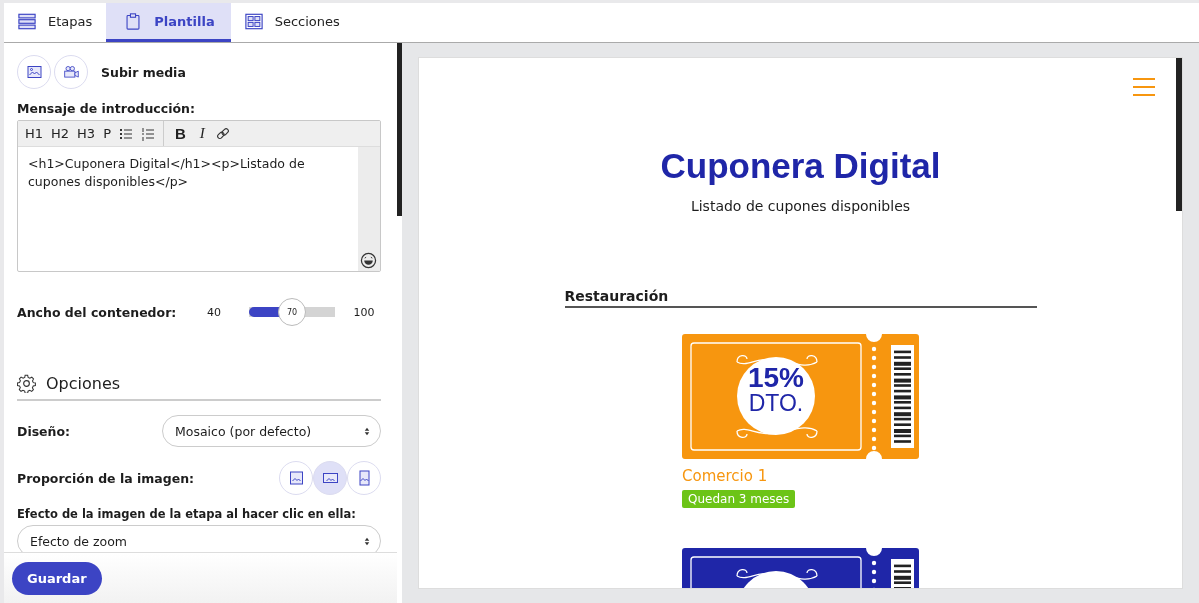 The width and height of the screenshot is (1199, 603). Describe the element at coordinates (26, 383) in the screenshot. I see `settings-icon` at that location.